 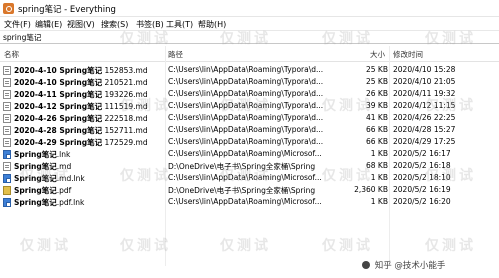 What do you see at coordinates (422, 201) in the screenshot?
I see `file-modified: 2020/5/2 16:20` at bounding box center [422, 201].